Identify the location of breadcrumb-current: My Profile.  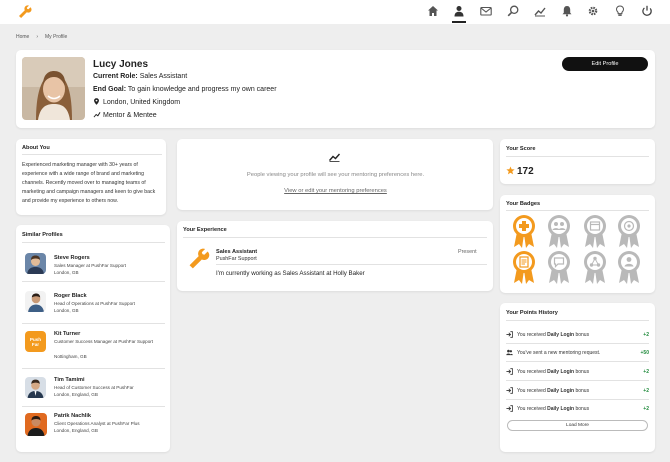
(56, 37).